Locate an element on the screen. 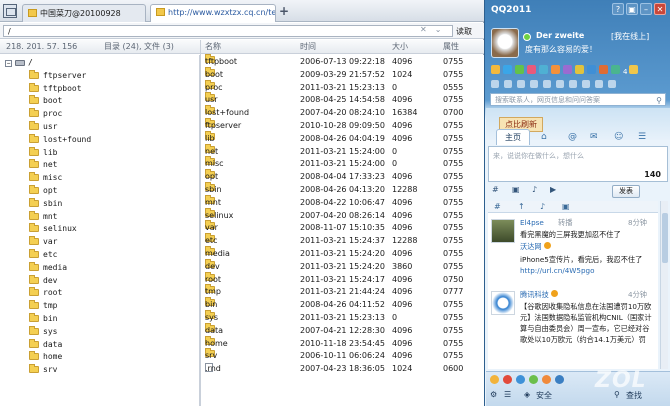 The width and height of the screenshot is (670, 406). file-row: lib 2008-04-26 04:04:19 4096 0755 is located at coordinates (342, 138).